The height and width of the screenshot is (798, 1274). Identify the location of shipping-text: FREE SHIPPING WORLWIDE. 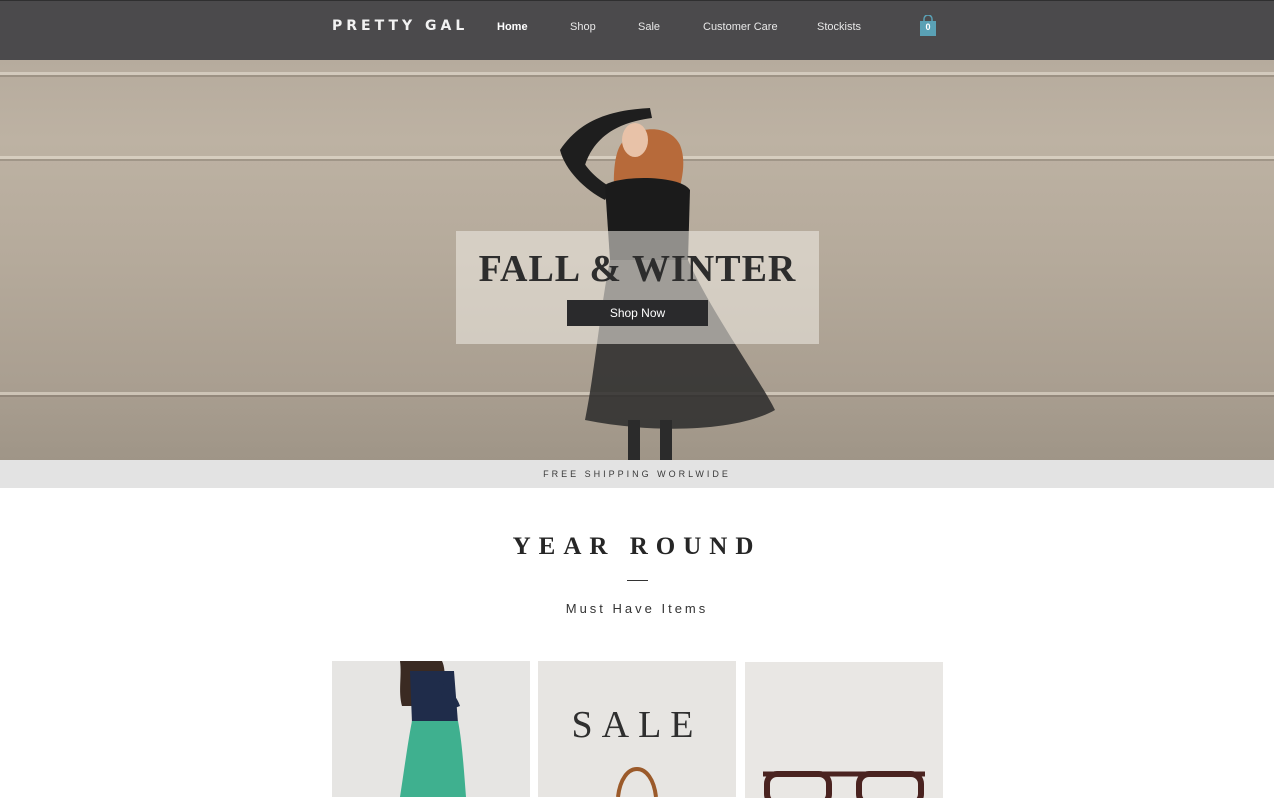
(637, 474).